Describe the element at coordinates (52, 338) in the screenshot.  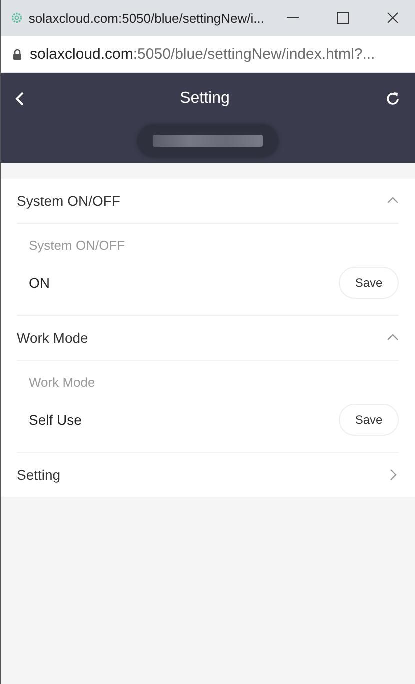
I see `section-title: Work Mode` at that location.